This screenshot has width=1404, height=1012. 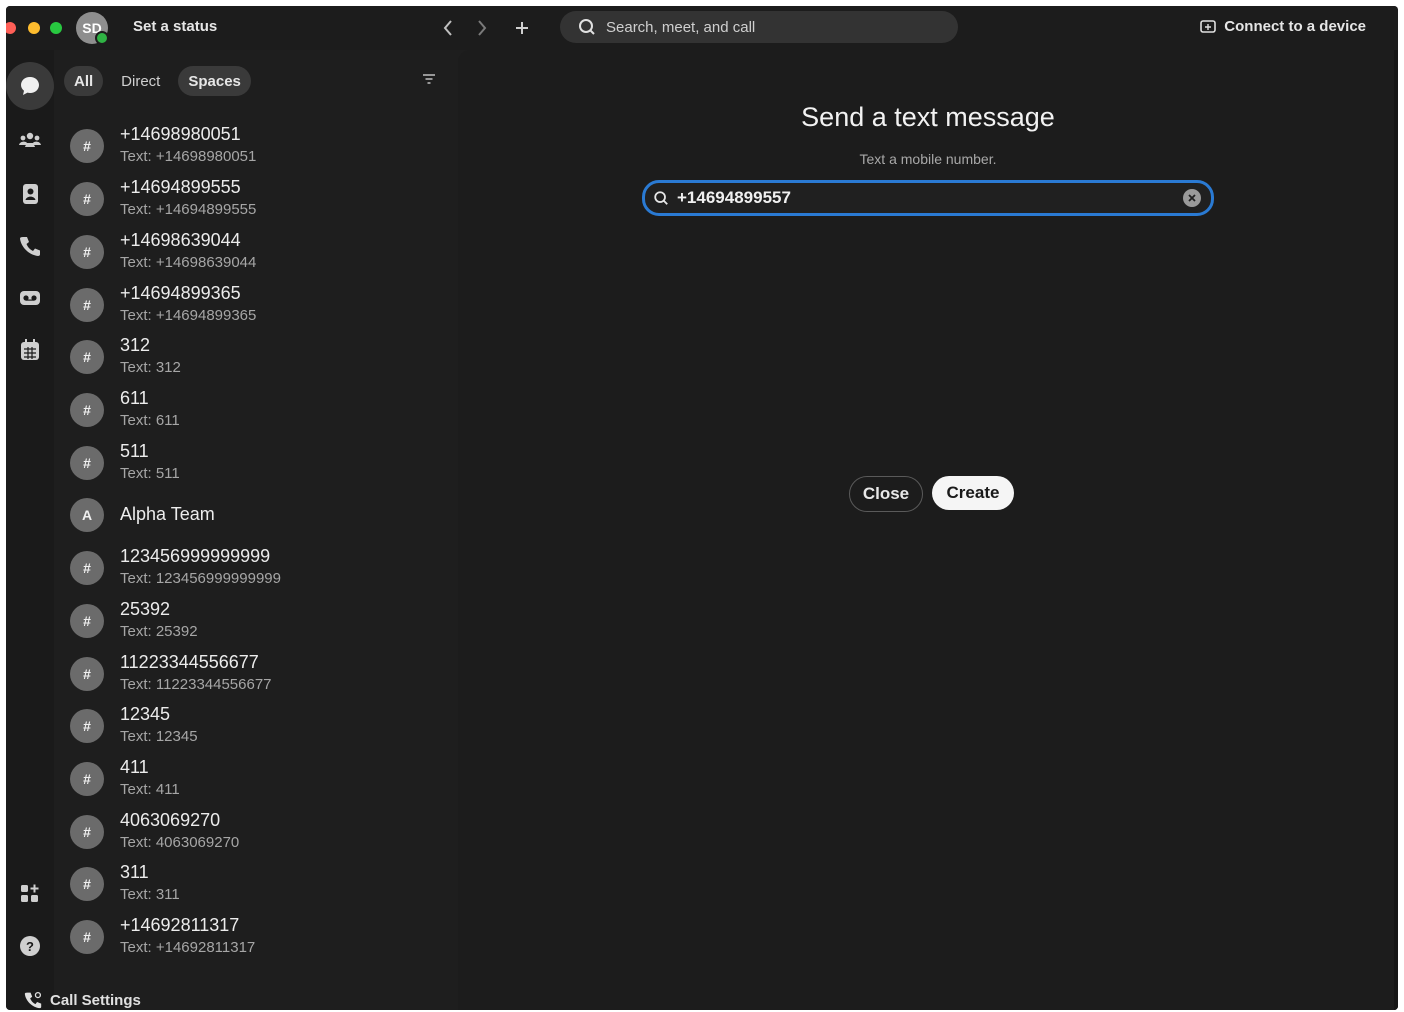 What do you see at coordinates (140, 81) in the screenshot?
I see `filter-direct: Direct` at bounding box center [140, 81].